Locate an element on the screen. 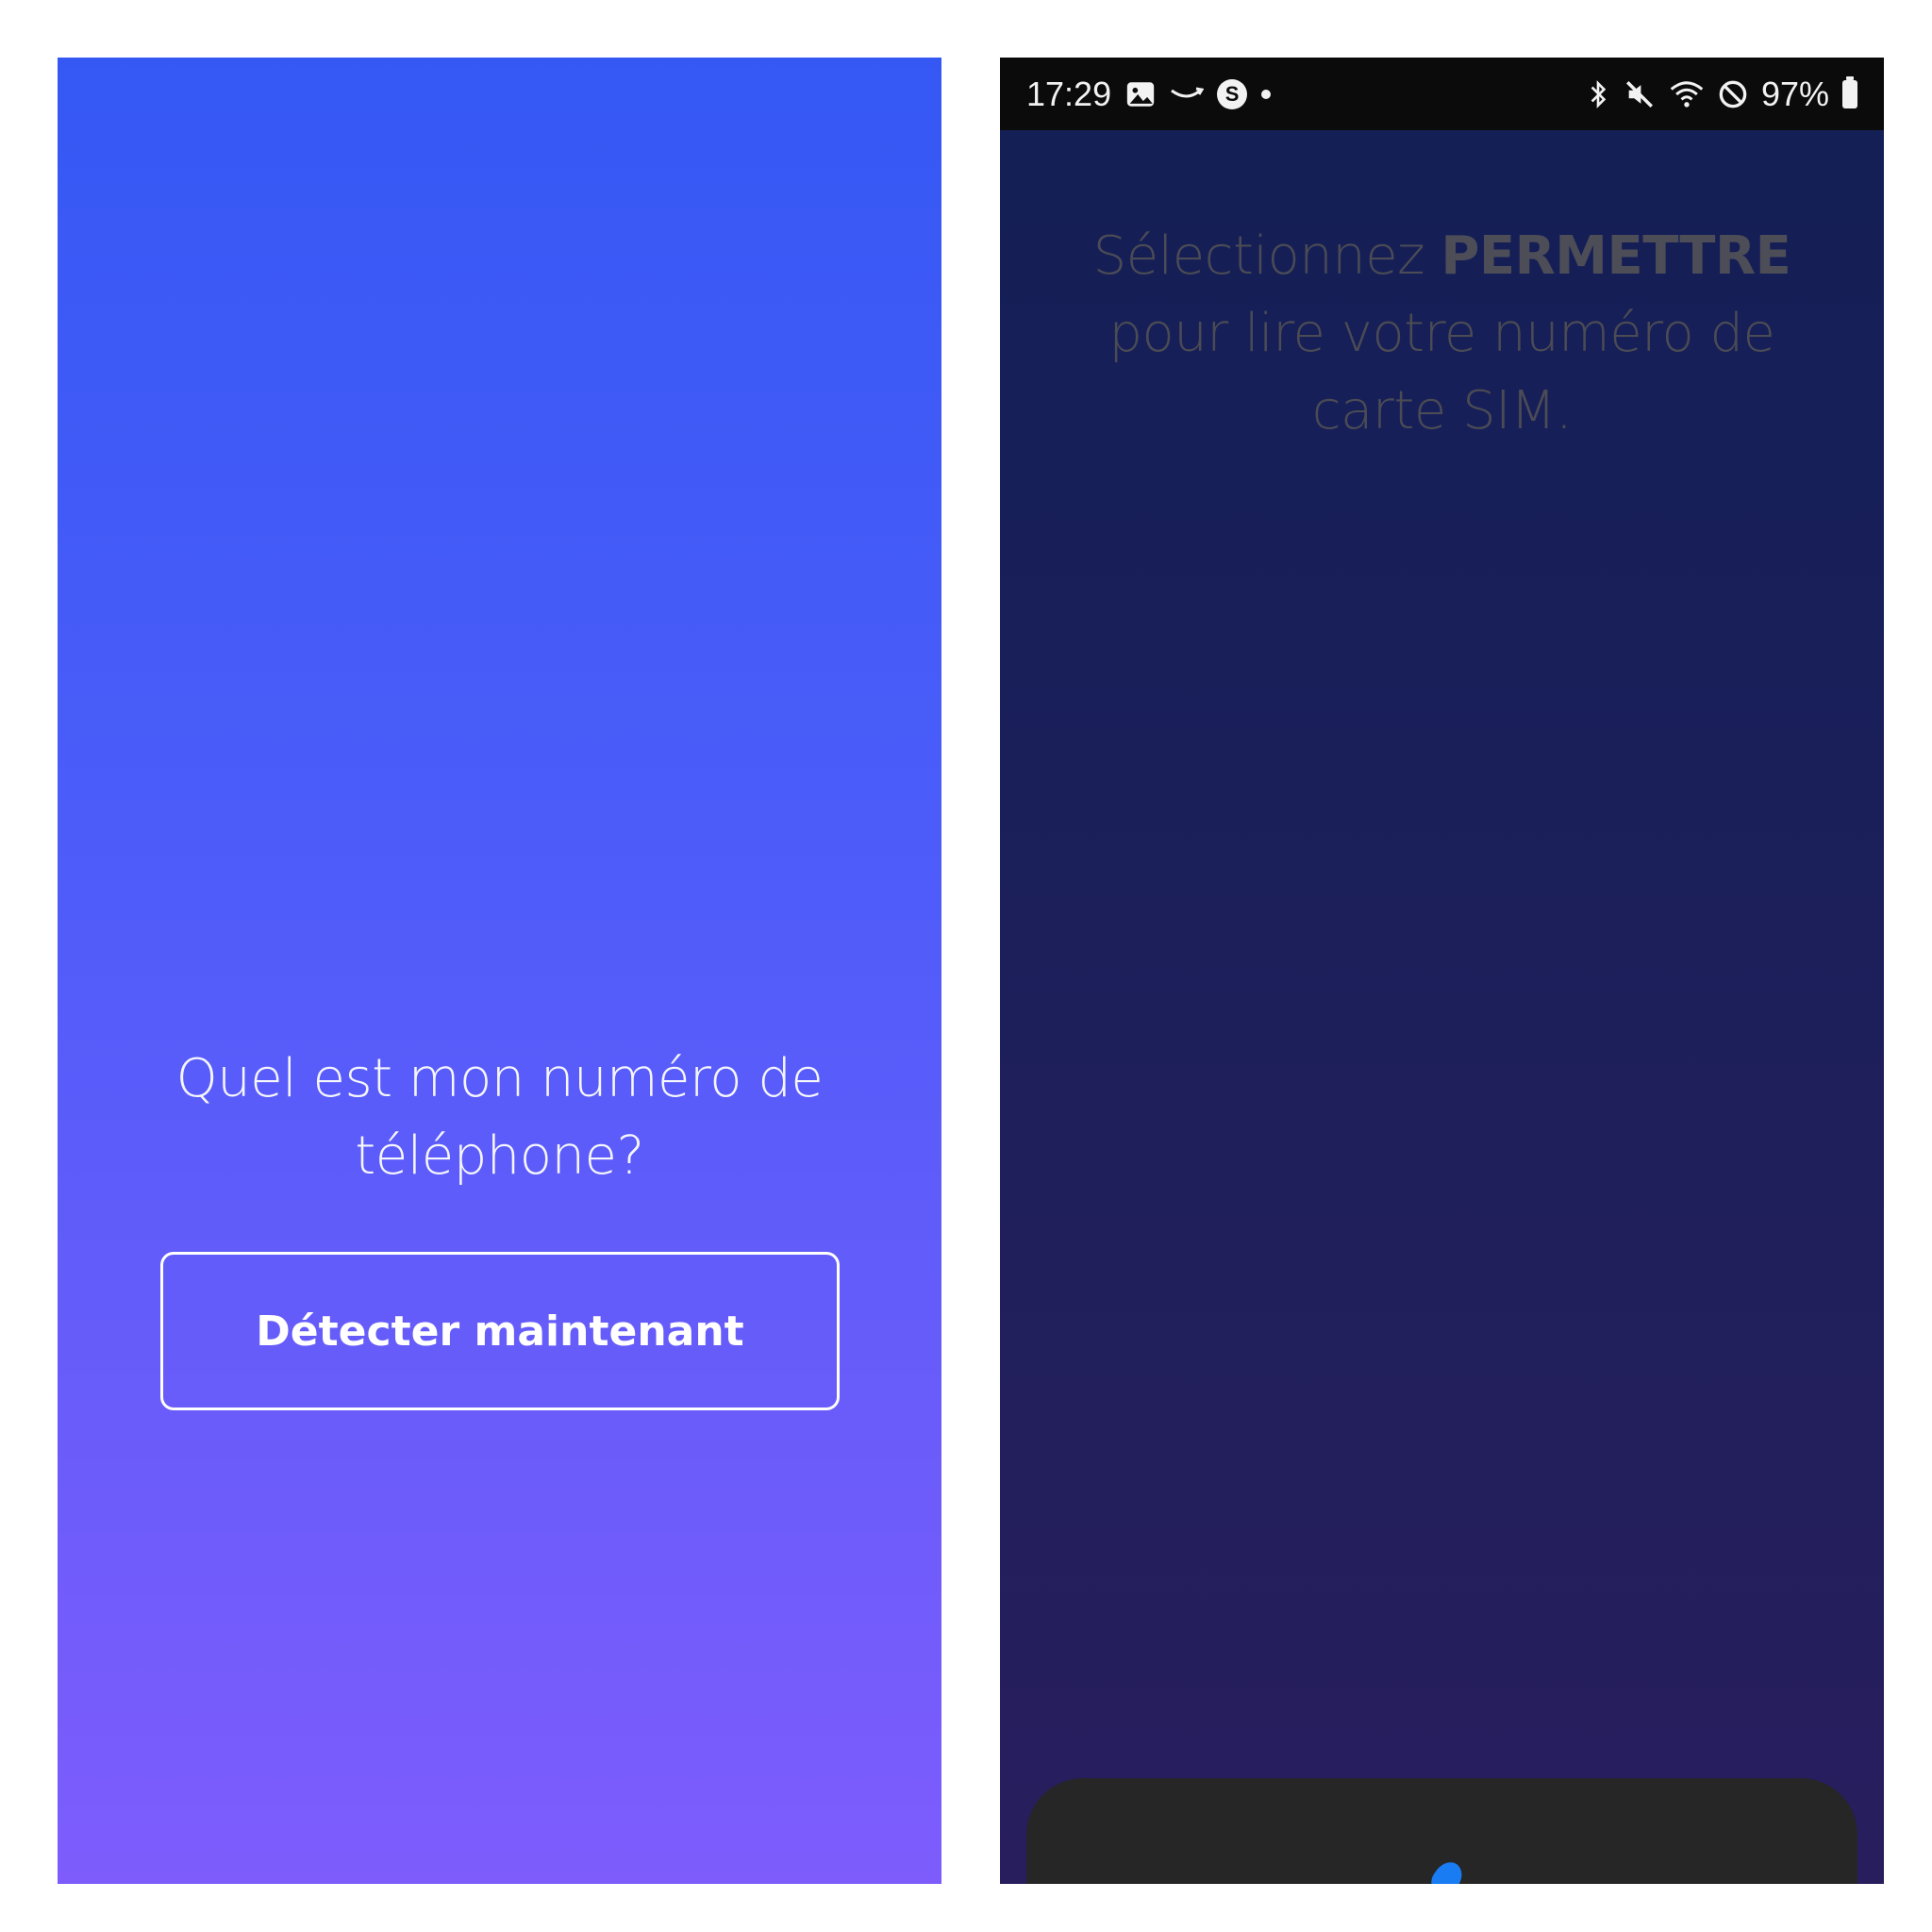 This screenshot has height=1932, width=1932. gallery-icon is located at coordinates (1140, 94).